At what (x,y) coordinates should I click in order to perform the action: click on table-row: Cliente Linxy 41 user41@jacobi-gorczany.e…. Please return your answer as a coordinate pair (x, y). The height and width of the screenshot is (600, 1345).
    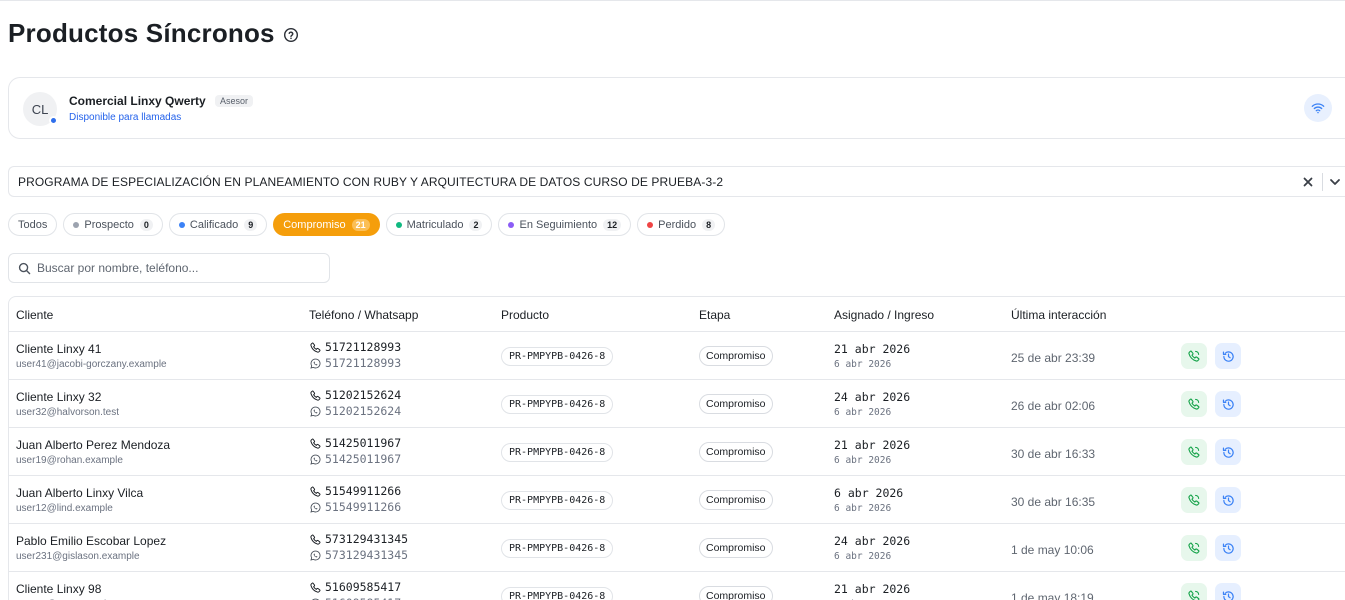
    Looking at the image, I should click on (677, 356).